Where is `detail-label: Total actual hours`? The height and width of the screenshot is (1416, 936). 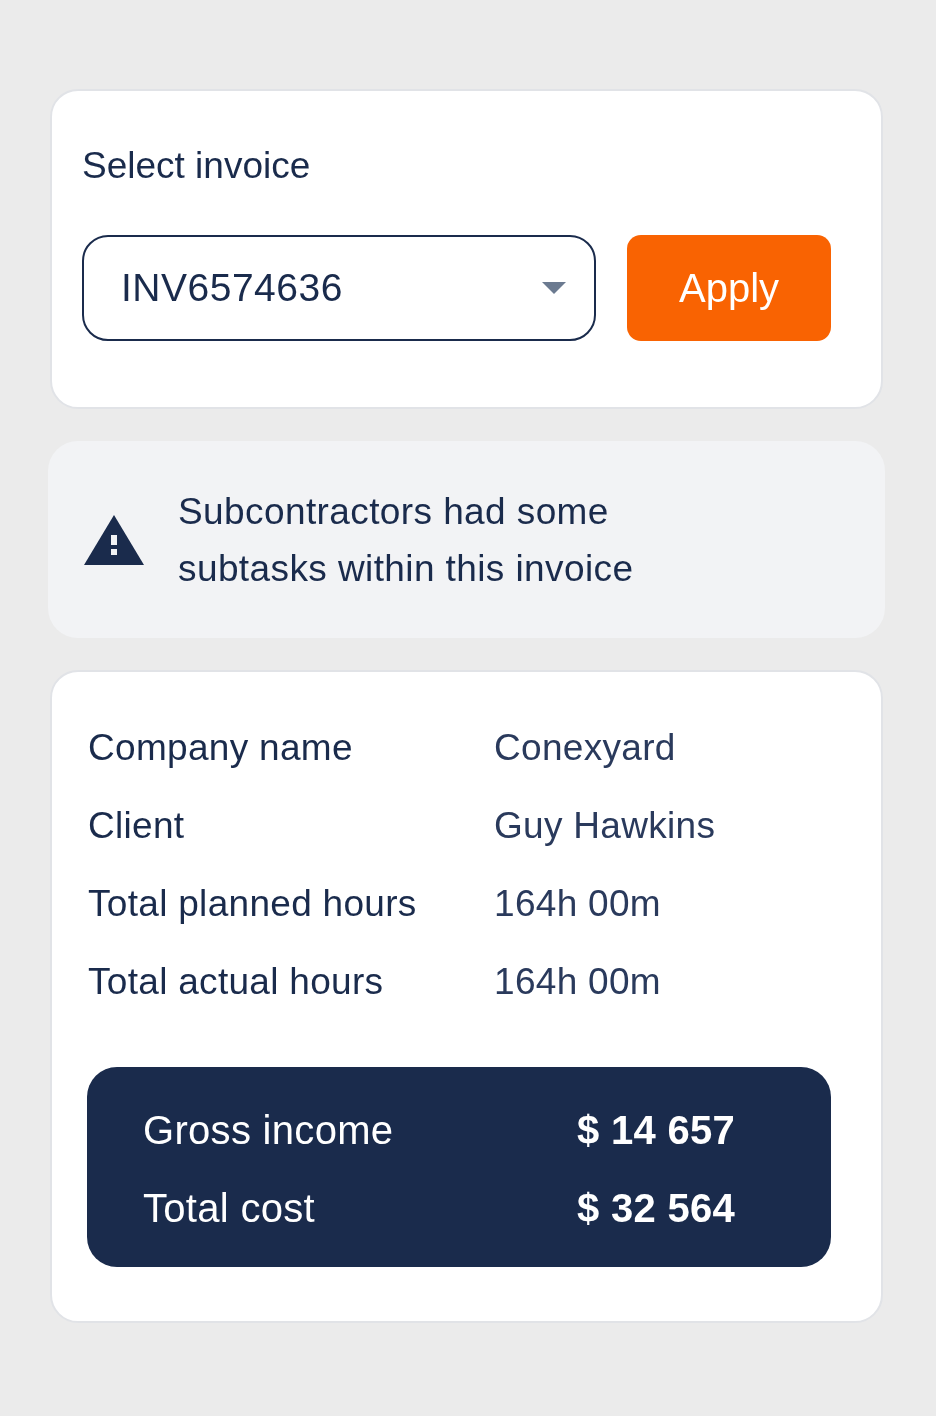 detail-label: Total actual hours is located at coordinates (236, 982).